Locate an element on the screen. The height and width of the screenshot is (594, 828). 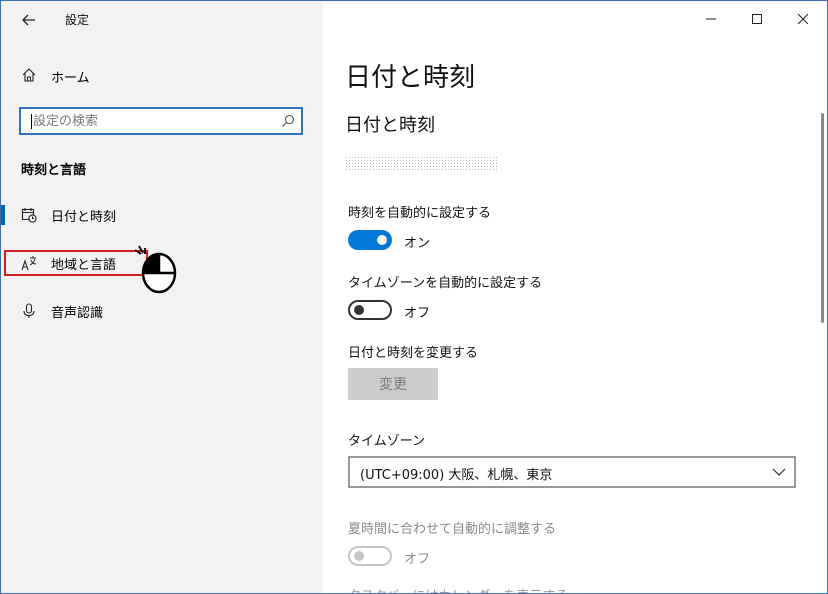
close-icon is located at coordinates (803, 19).